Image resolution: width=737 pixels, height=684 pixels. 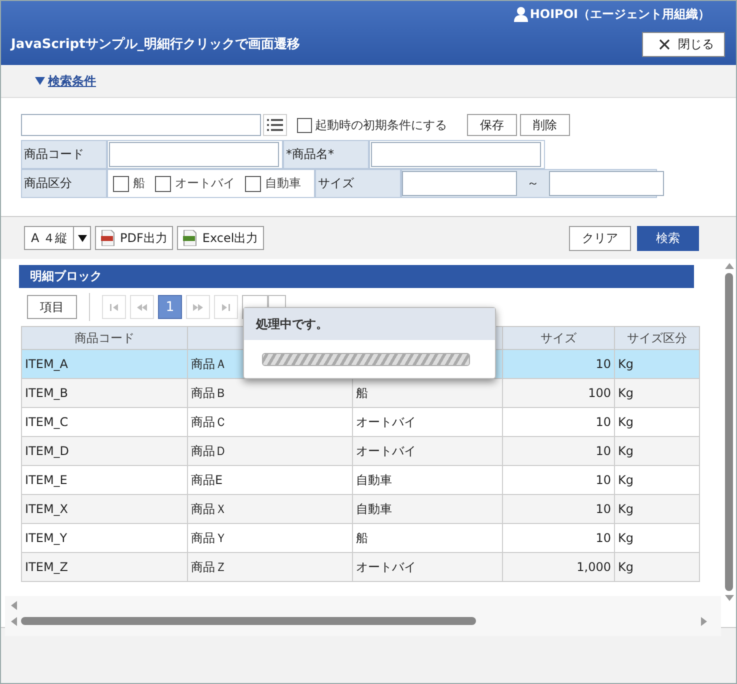 What do you see at coordinates (64, 183) in the screenshot?
I see `field-label: 商品区分` at bounding box center [64, 183].